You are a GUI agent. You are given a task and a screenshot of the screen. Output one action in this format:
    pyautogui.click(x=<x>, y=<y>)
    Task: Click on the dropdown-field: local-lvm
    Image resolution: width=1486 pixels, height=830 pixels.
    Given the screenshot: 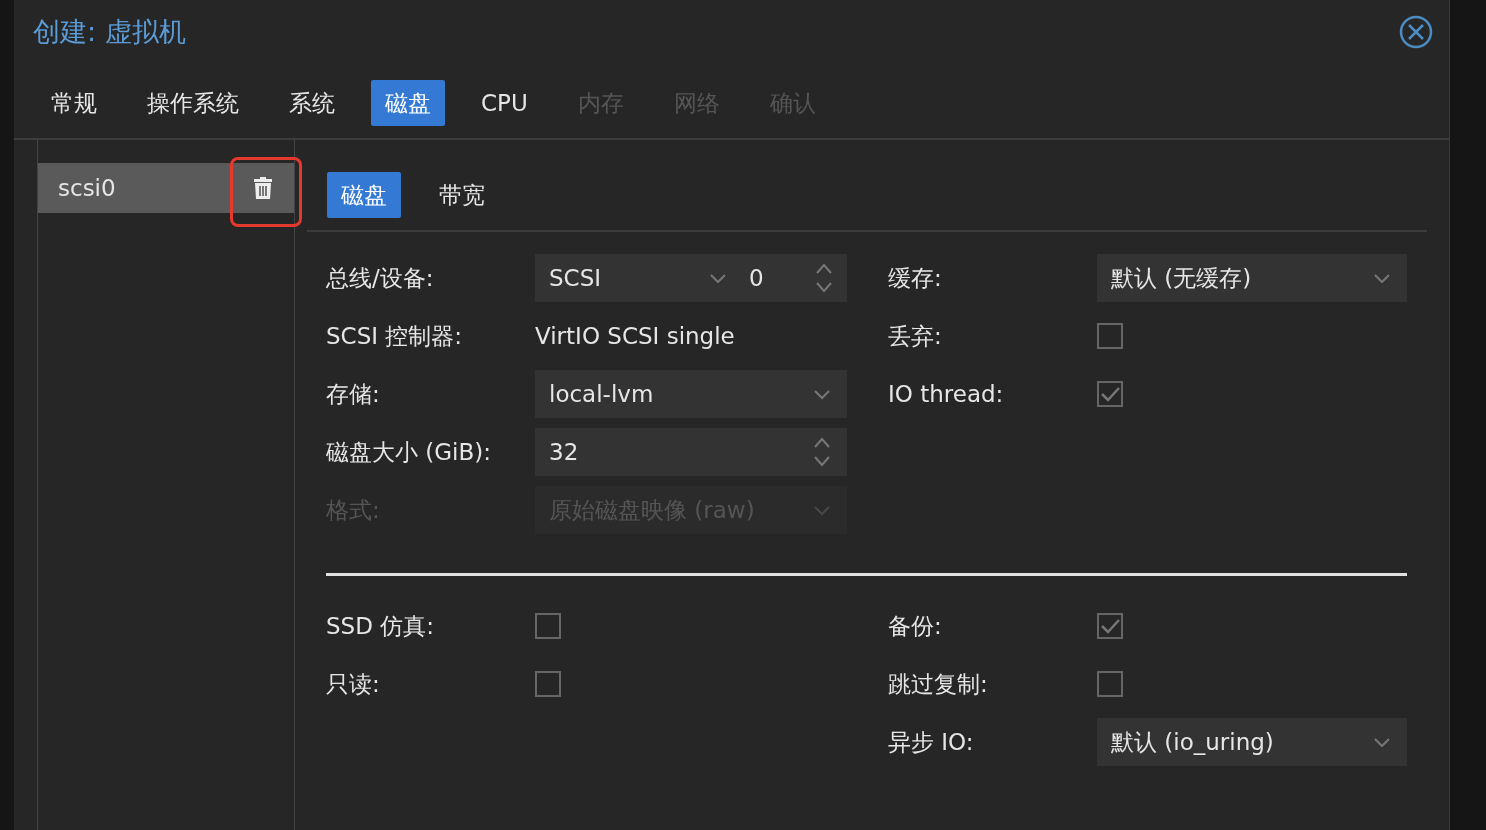 What is the action you would take?
    pyautogui.click(x=691, y=394)
    